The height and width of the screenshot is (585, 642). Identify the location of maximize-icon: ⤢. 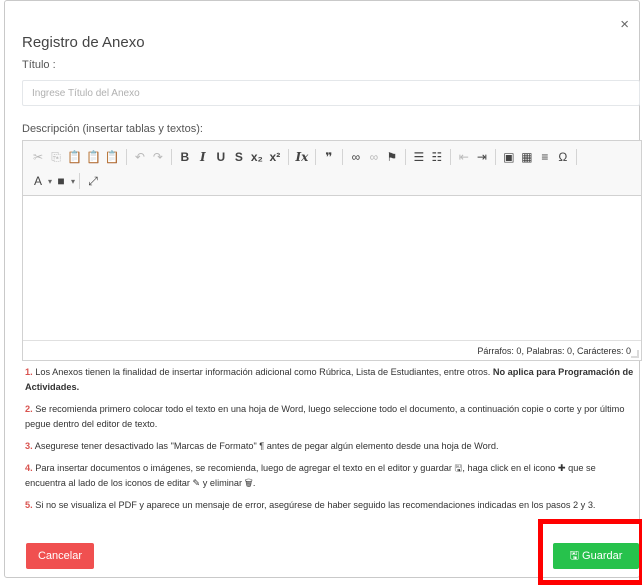
(93, 181).